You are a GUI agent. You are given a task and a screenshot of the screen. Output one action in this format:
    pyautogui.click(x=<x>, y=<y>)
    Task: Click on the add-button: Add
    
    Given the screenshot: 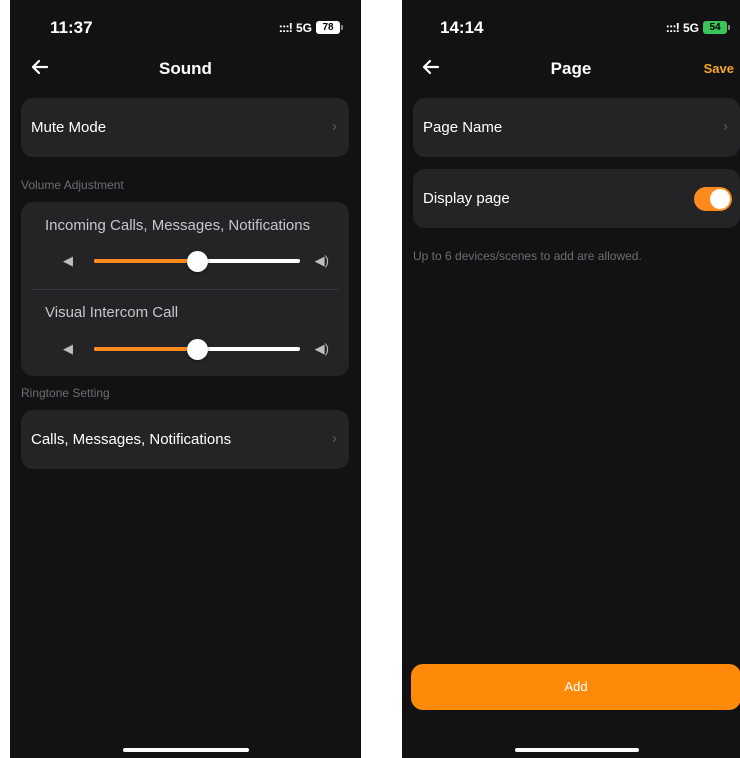 What is the action you would take?
    pyautogui.click(x=575, y=687)
    